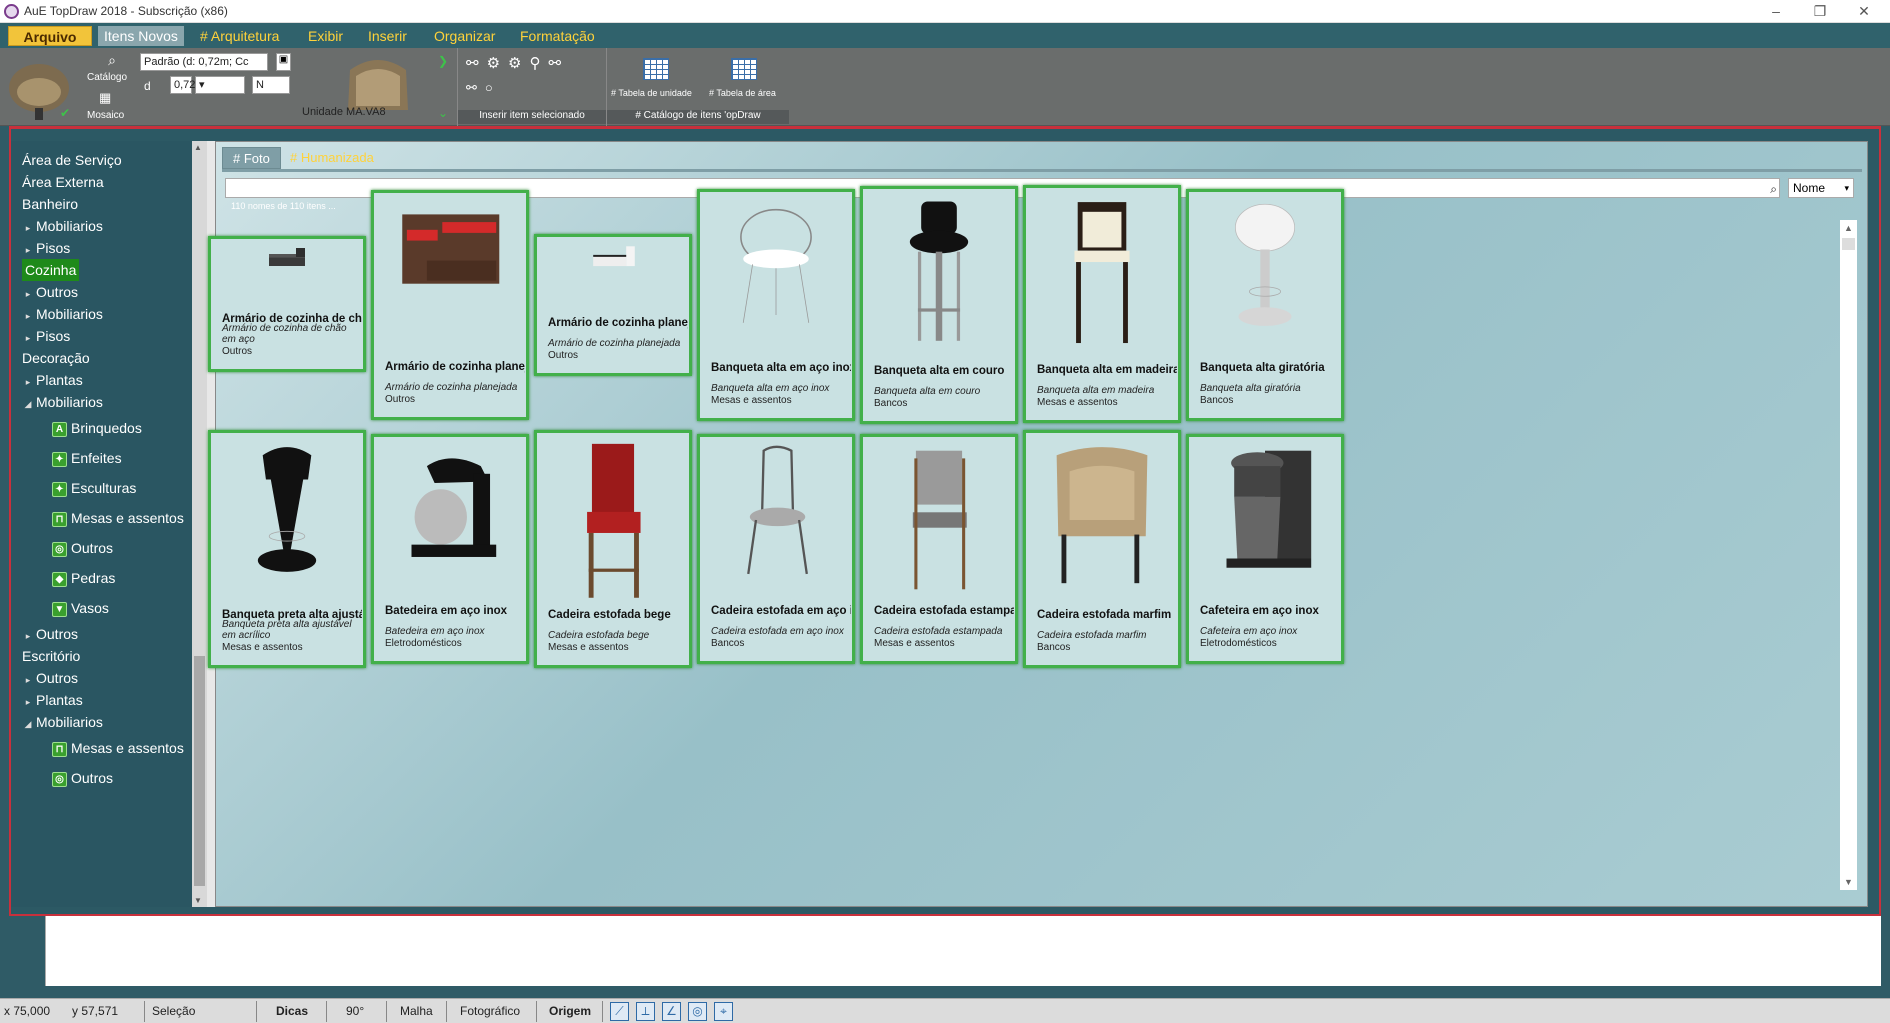  I want to click on tree-scroll-thumb, so click(199, 771).